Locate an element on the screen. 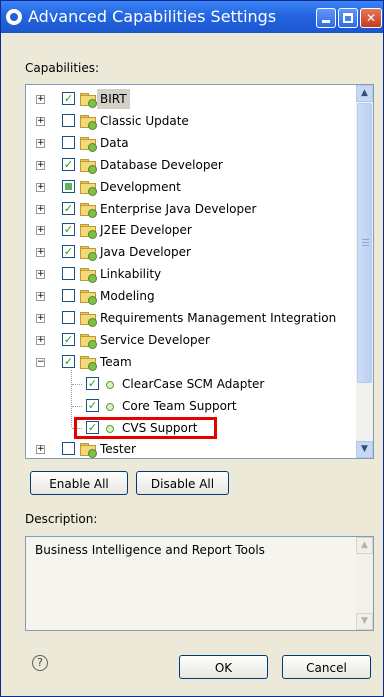  description-scroll-up-button: ▲ is located at coordinates (364, 545).